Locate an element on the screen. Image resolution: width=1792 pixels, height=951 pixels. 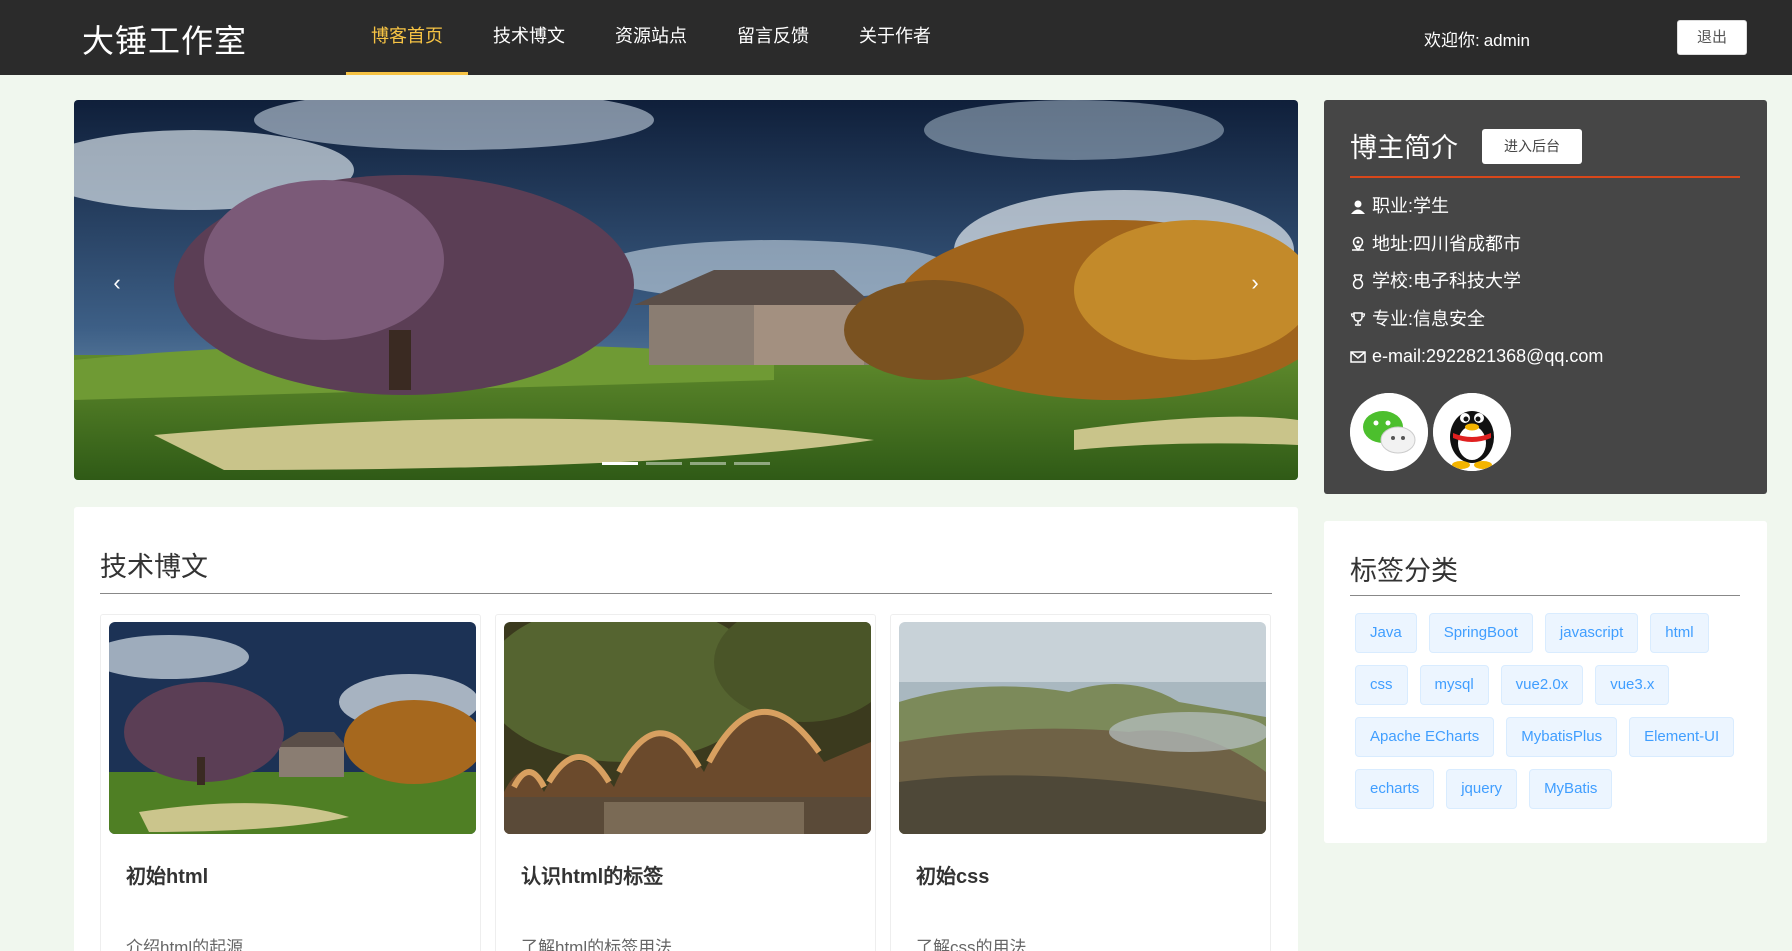
articles-divider is located at coordinates (686, 593).